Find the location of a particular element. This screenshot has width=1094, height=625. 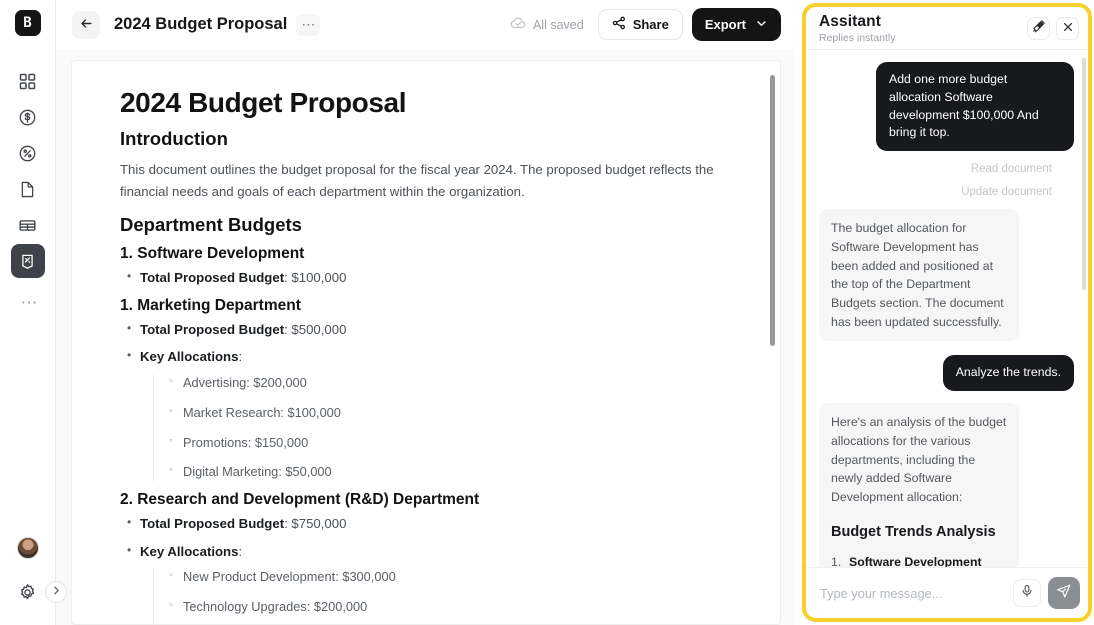

chevron-down-icon is located at coordinates (761, 25).